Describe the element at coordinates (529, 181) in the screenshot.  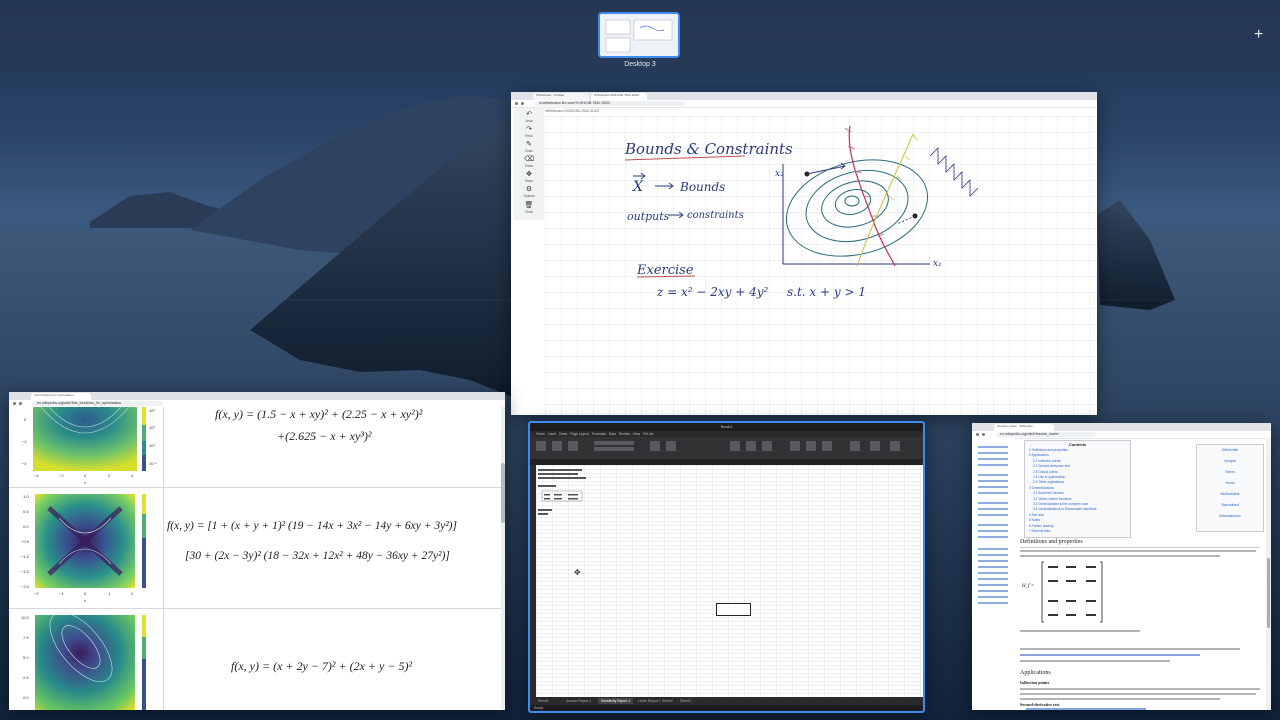
I see `tool-label: Move` at that location.